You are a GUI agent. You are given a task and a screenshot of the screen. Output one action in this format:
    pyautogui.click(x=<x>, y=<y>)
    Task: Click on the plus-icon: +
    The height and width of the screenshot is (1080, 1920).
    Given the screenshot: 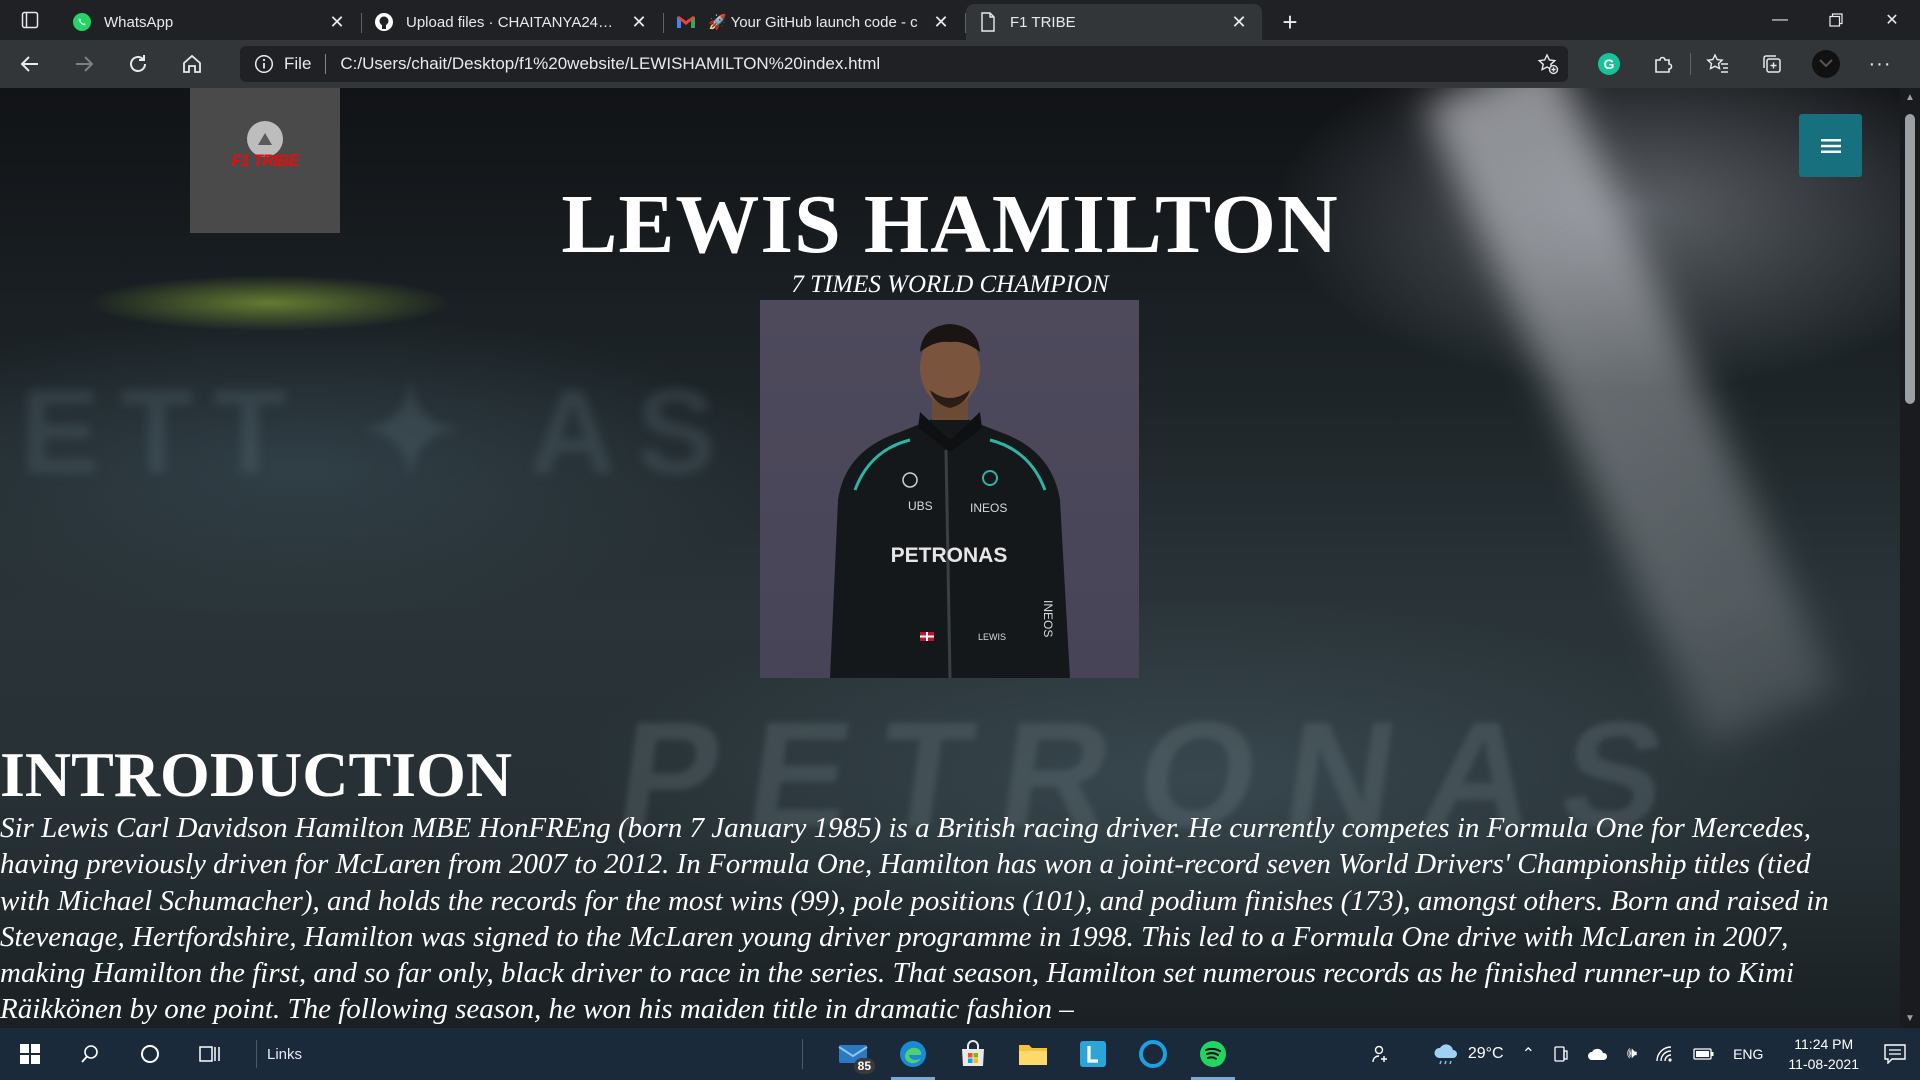 What is the action you would take?
    pyautogui.click(x=1290, y=21)
    